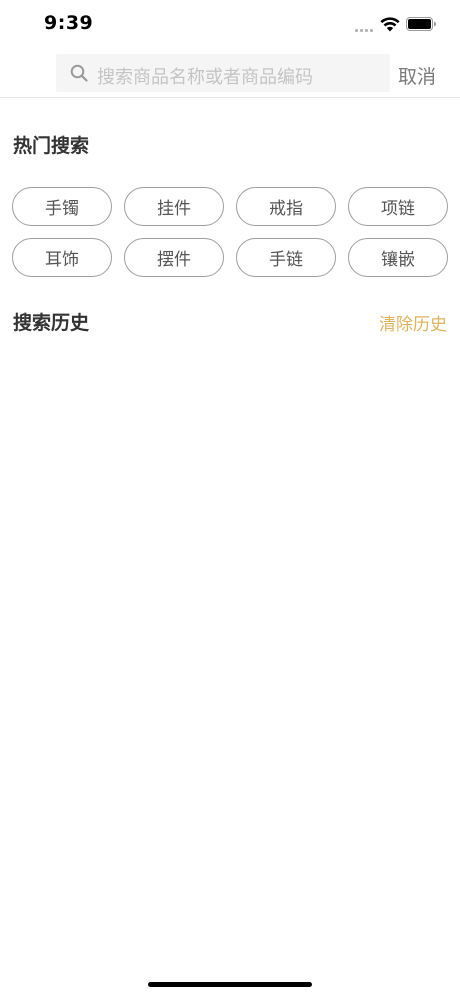  Describe the element at coordinates (51, 146) in the screenshot. I see `hot-search-title: 热门搜索` at that location.